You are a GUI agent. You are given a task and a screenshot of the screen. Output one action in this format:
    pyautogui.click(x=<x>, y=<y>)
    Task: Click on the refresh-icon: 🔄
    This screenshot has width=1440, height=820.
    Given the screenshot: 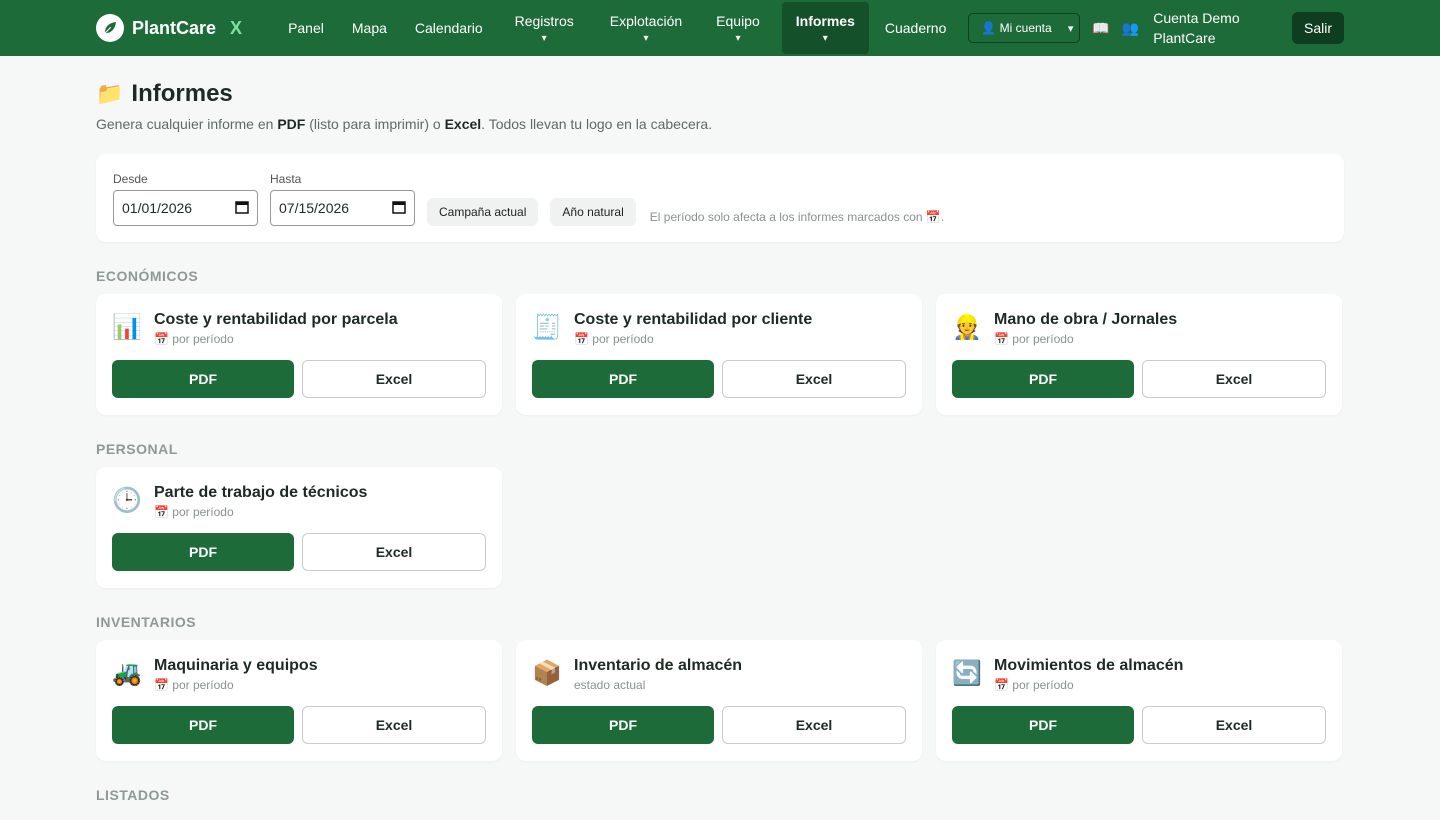 What is the action you would take?
    pyautogui.click(x=967, y=673)
    